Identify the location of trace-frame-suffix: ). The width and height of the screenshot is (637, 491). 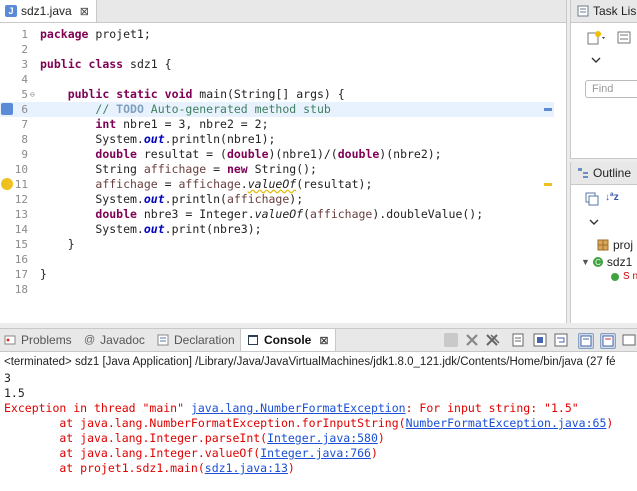
(381, 438).